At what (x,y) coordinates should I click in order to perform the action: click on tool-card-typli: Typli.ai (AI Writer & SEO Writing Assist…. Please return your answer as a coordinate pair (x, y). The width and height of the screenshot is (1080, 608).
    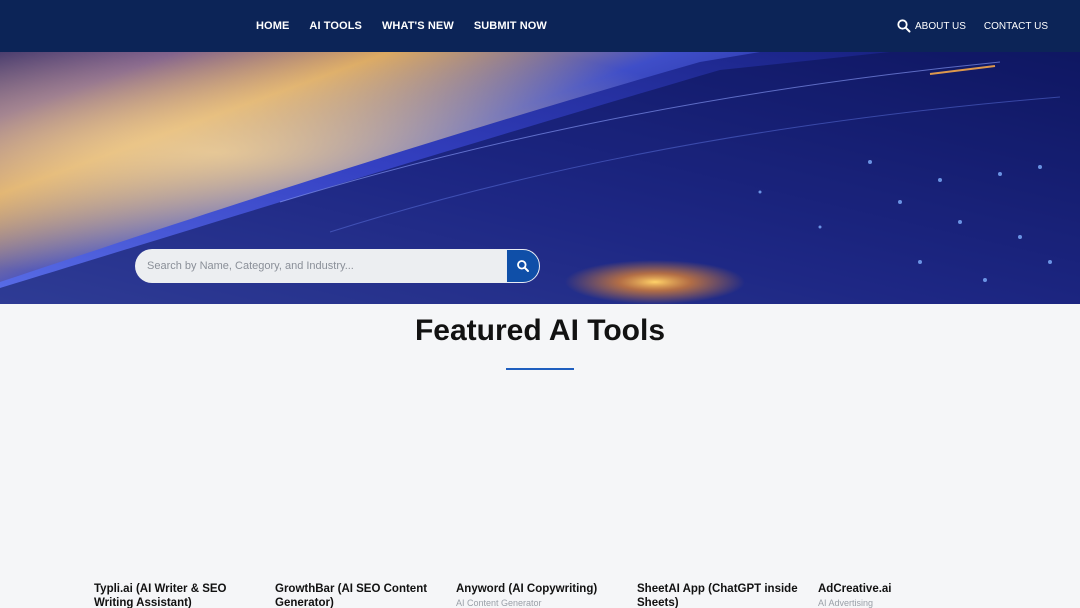
    Looking at the image, I should click on (179, 595).